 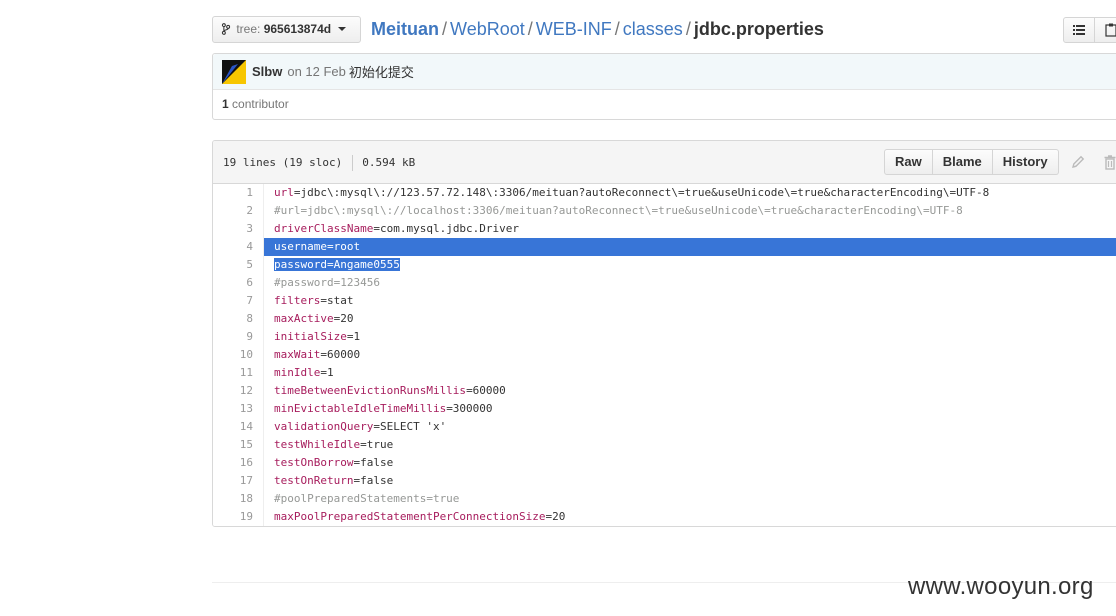 What do you see at coordinates (664, 481) in the screenshot?
I see `code-line: 17 testOnReturn=false` at bounding box center [664, 481].